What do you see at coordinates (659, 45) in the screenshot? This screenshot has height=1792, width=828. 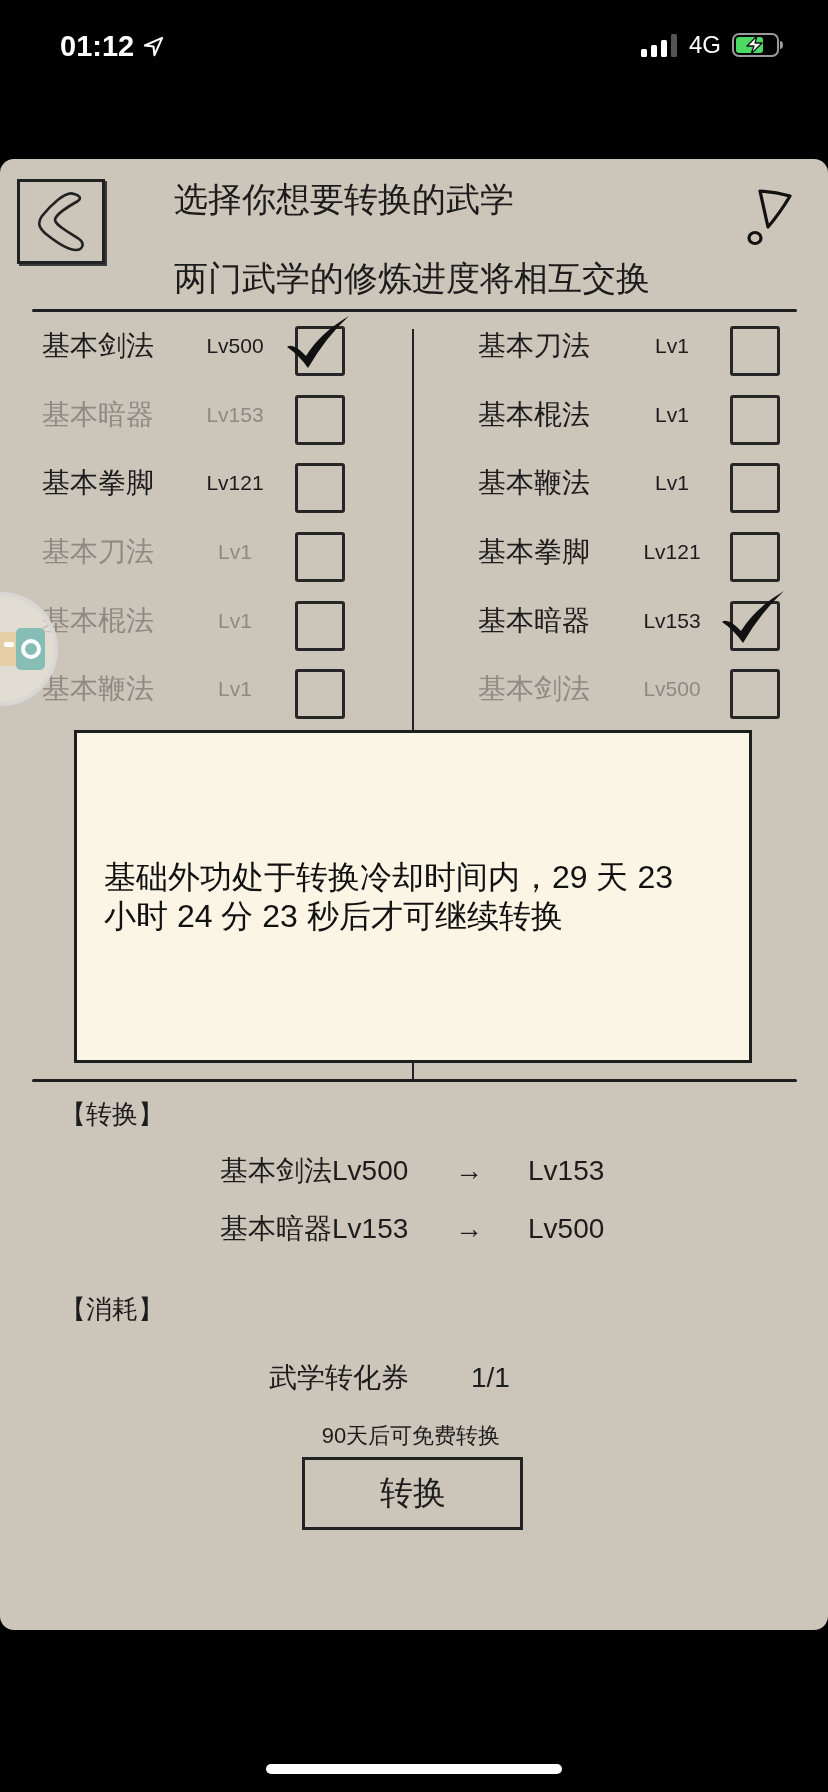 I see `signal-icon` at bounding box center [659, 45].